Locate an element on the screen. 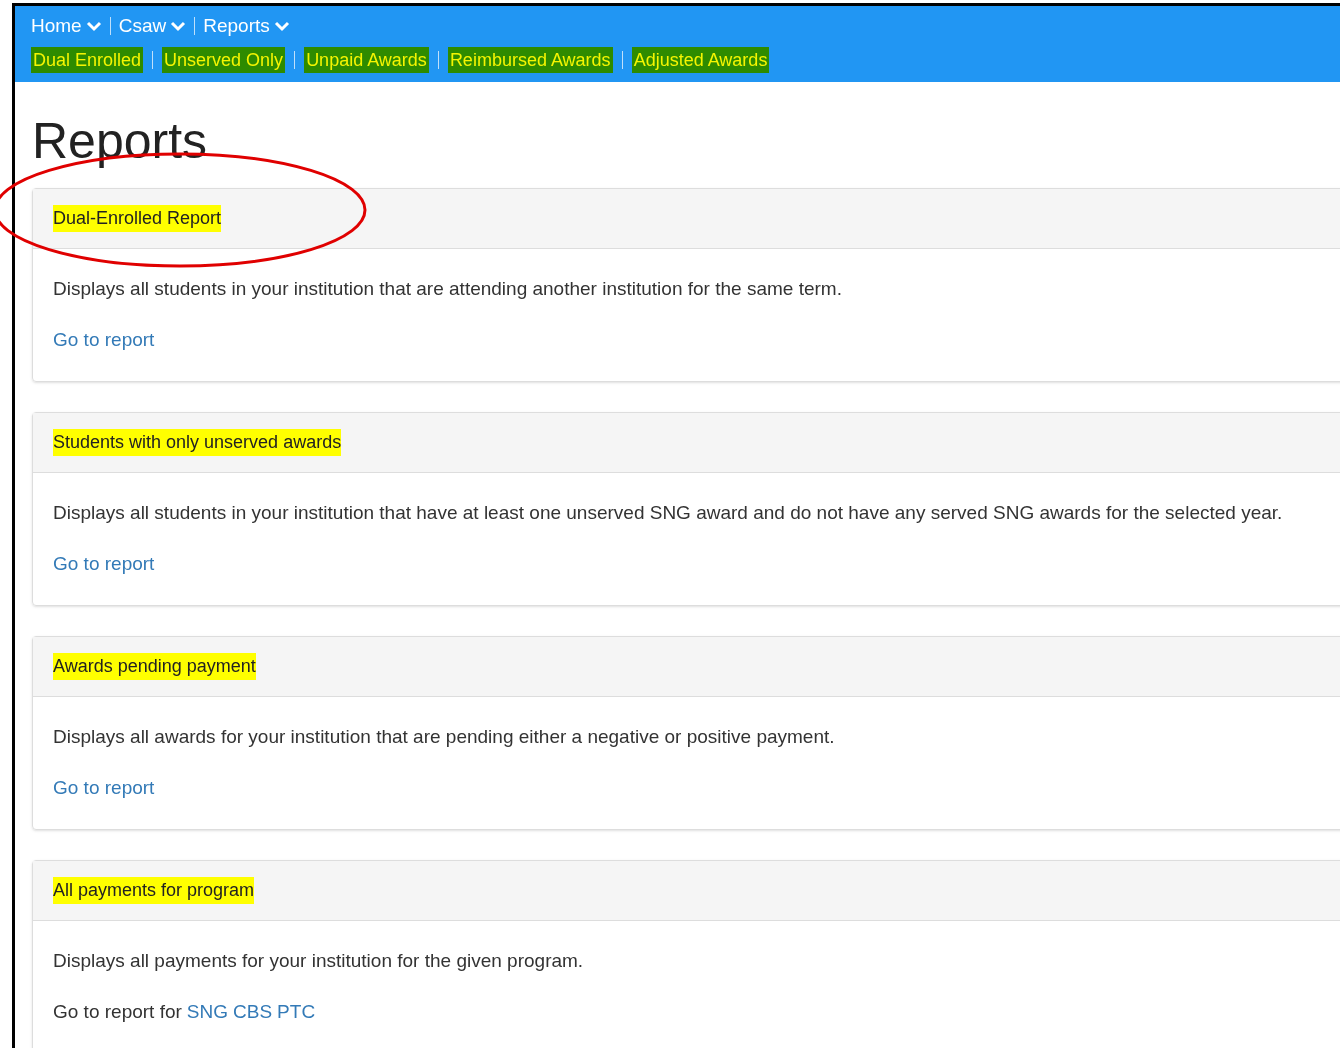 Image resolution: width=1340 pixels, height=1048 pixels. nav-link: Adjusted Awards is located at coordinates (700, 60).